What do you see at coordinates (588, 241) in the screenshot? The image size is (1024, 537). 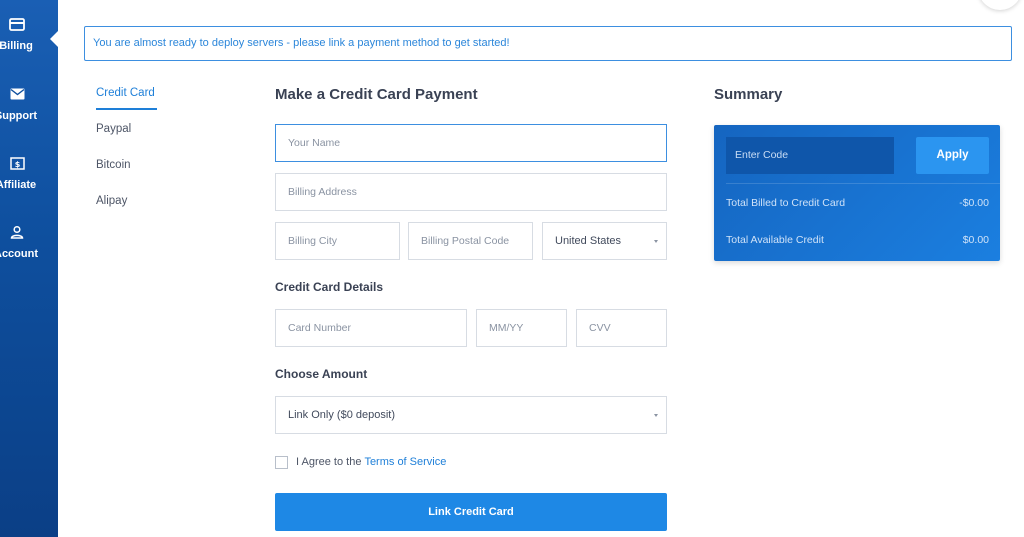 I see `country-value: United States` at bounding box center [588, 241].